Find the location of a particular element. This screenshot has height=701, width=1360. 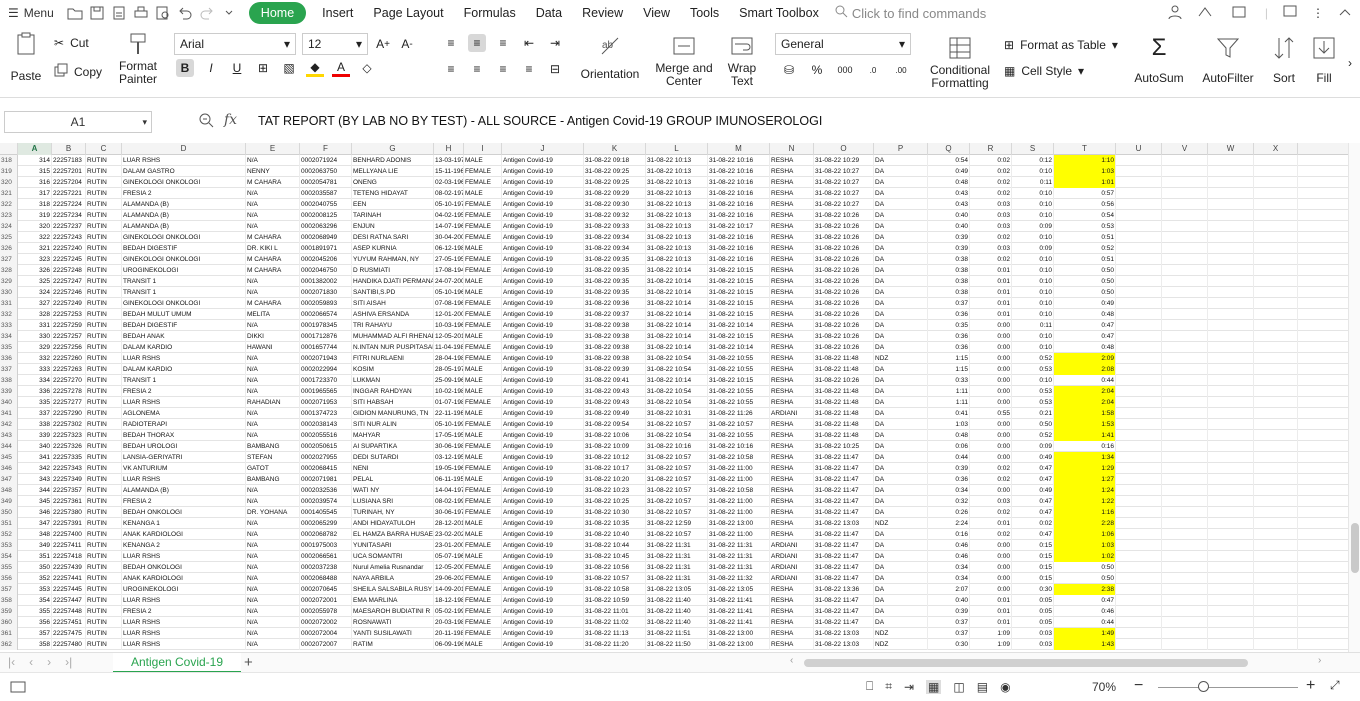

cell: 31-08-22 10:35 is located at coordinates (615, 523).